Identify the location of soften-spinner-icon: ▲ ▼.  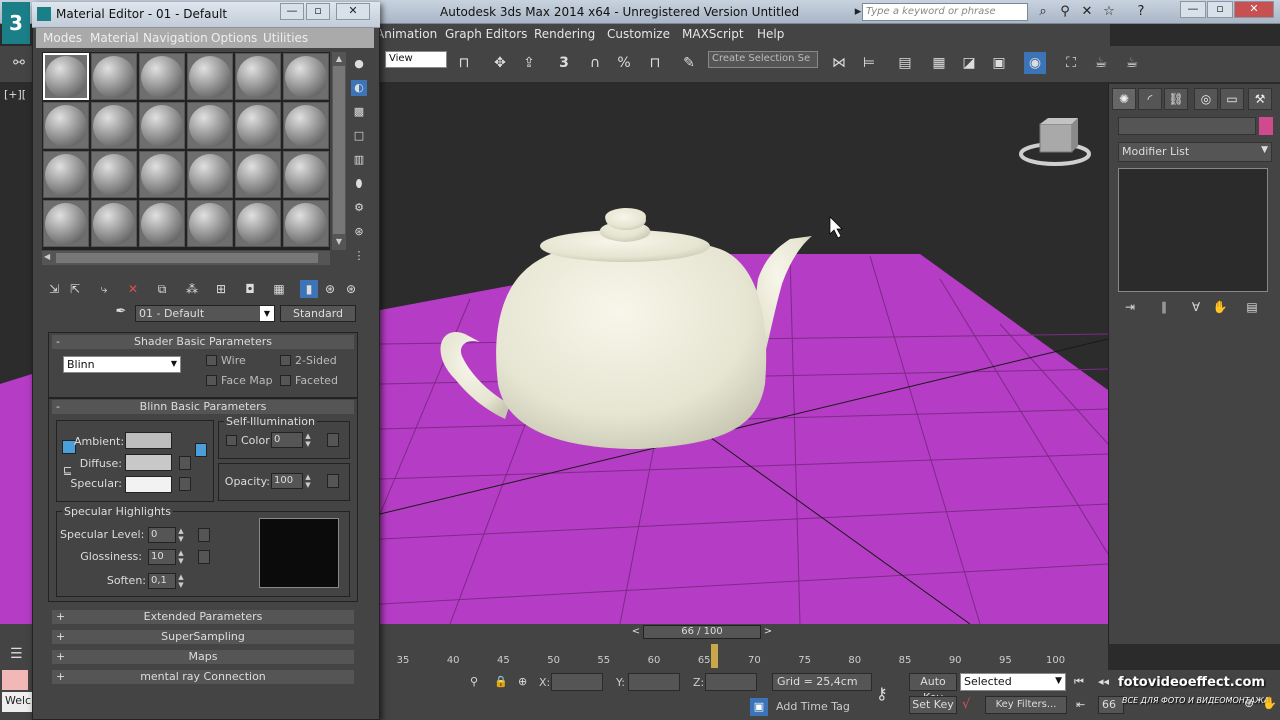
(181, 581).